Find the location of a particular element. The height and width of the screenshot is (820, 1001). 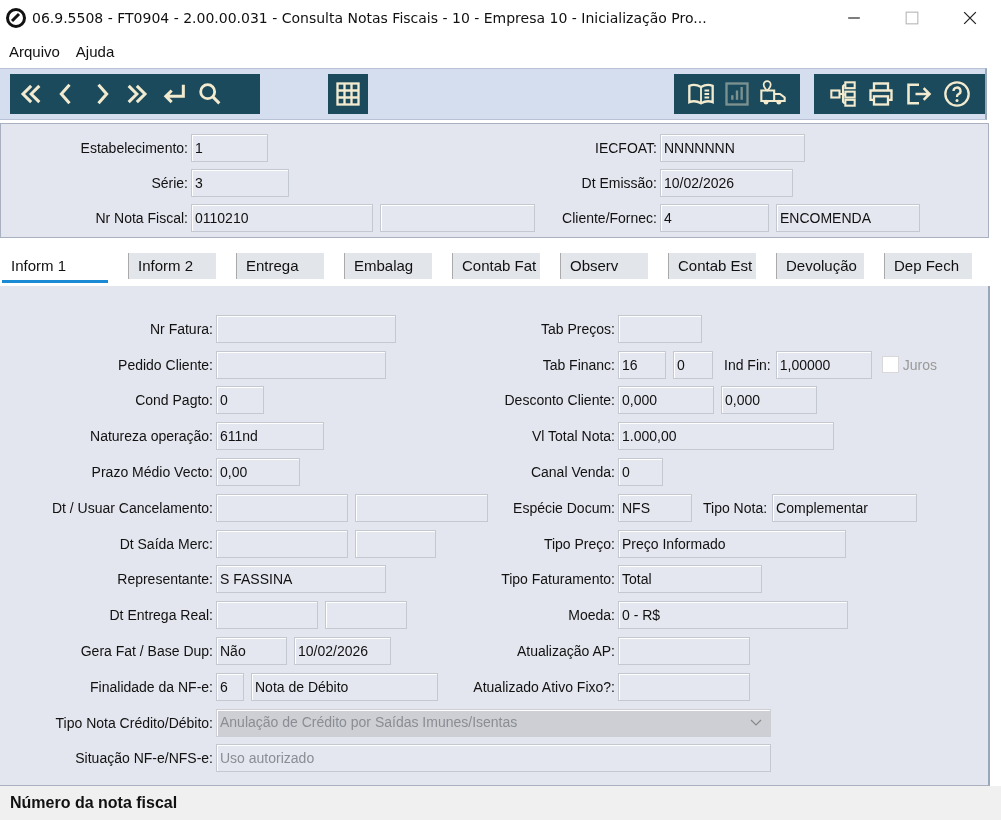

menu-item: Ajuda is located at coordinates (95, 51).